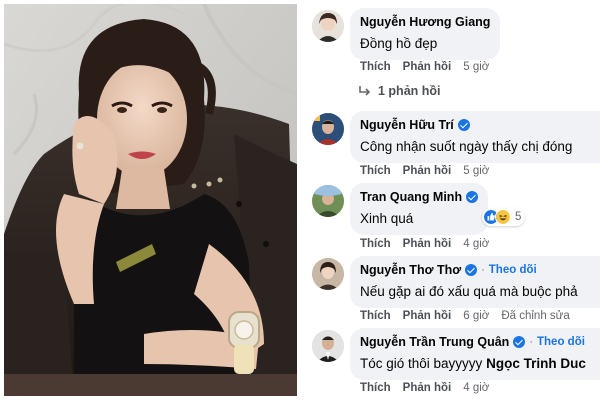 The height and width of the screenshot is (400, 600). Describe the element at coordinates (407, 125) in the screenshot. I see `comment-author: Nguyễn Hữu Trí` at that location.